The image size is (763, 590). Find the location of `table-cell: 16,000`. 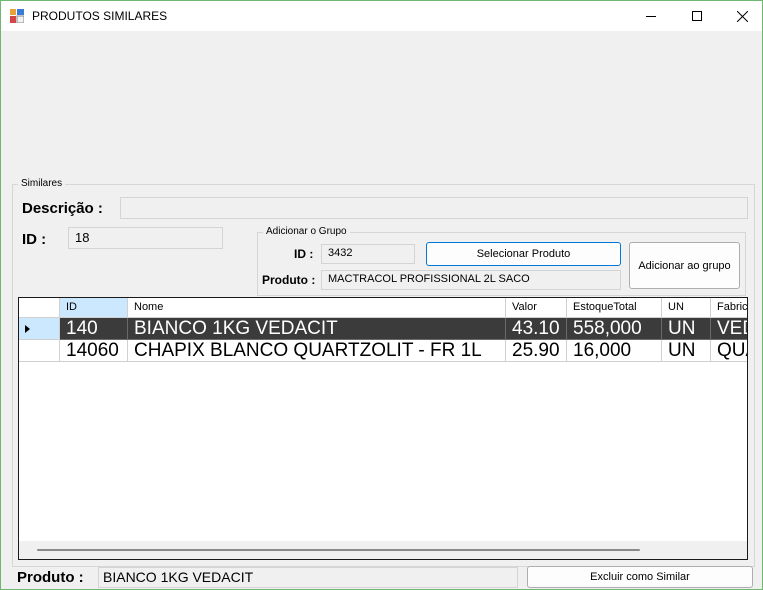

table-cell: 16,000 is located at coordinates (614, 351).